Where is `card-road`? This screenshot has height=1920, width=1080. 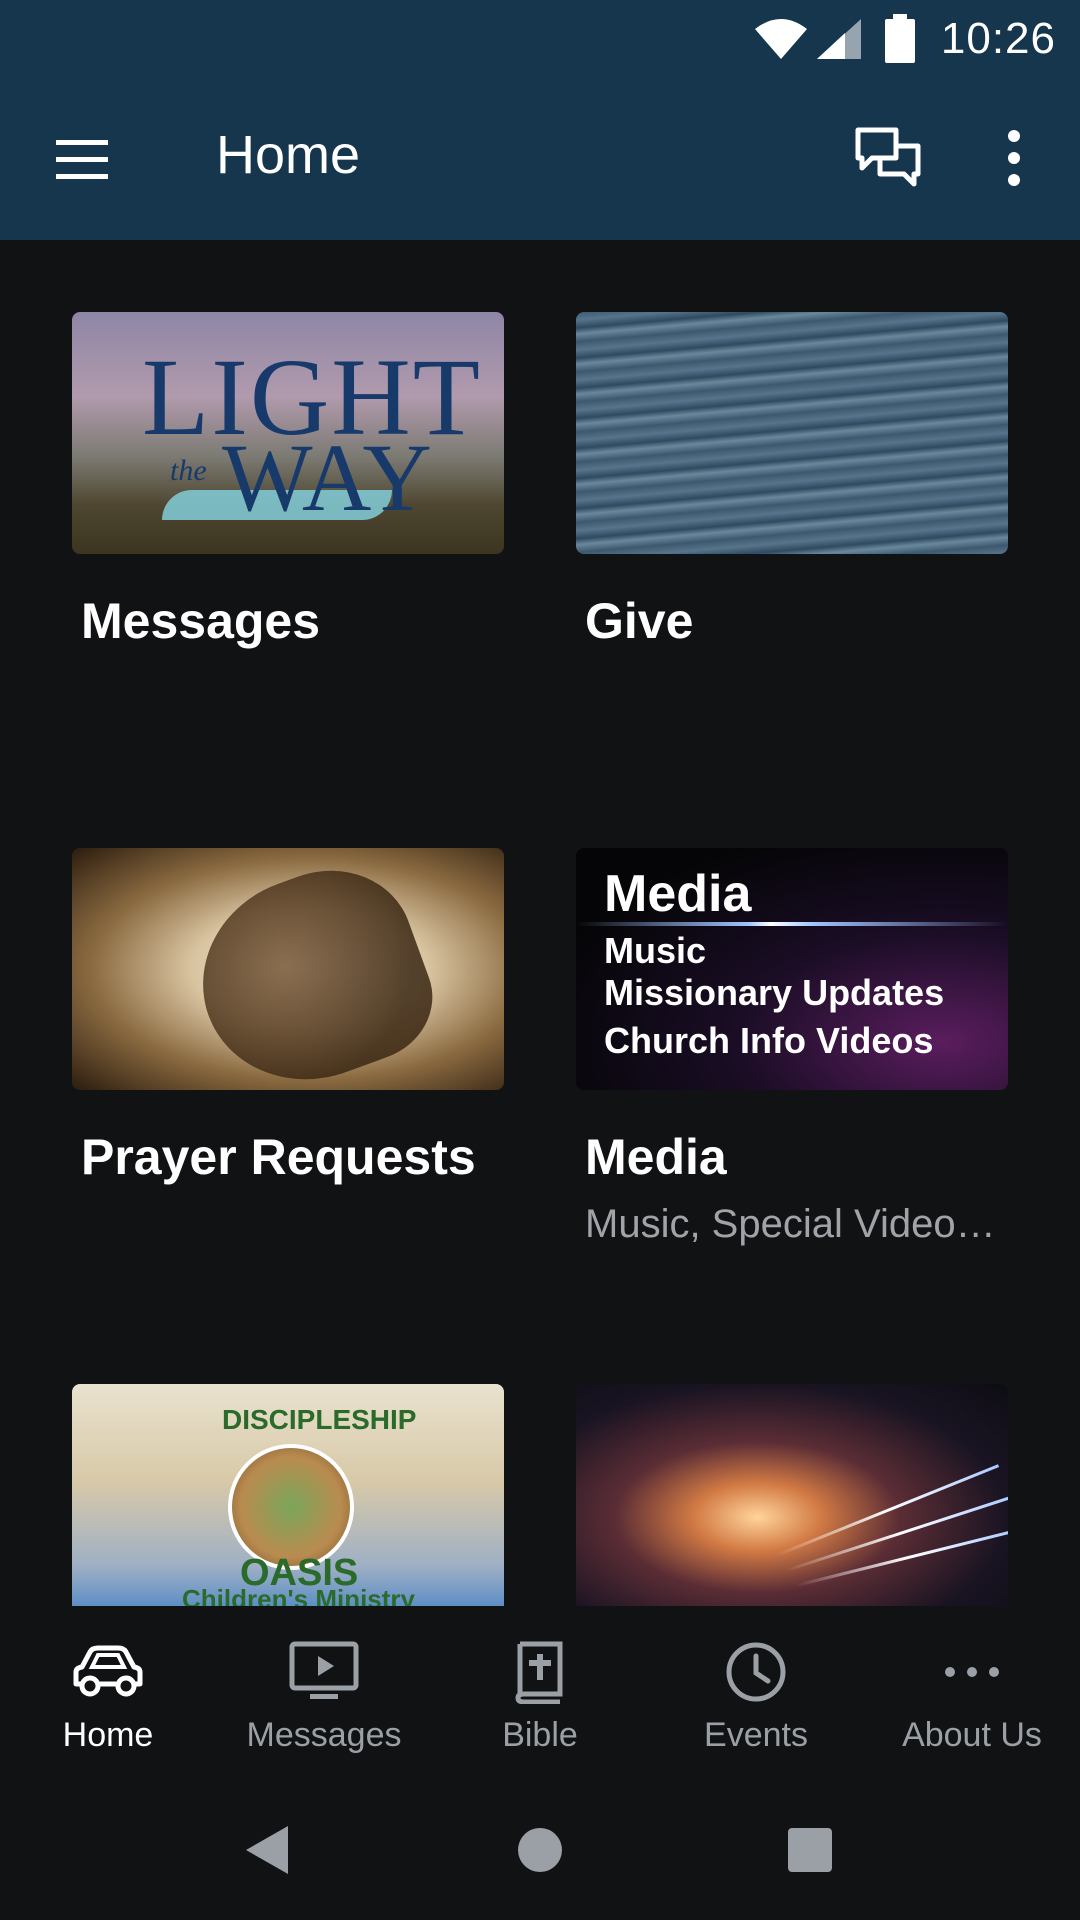
card-road is located at coordinates (792, 1495).